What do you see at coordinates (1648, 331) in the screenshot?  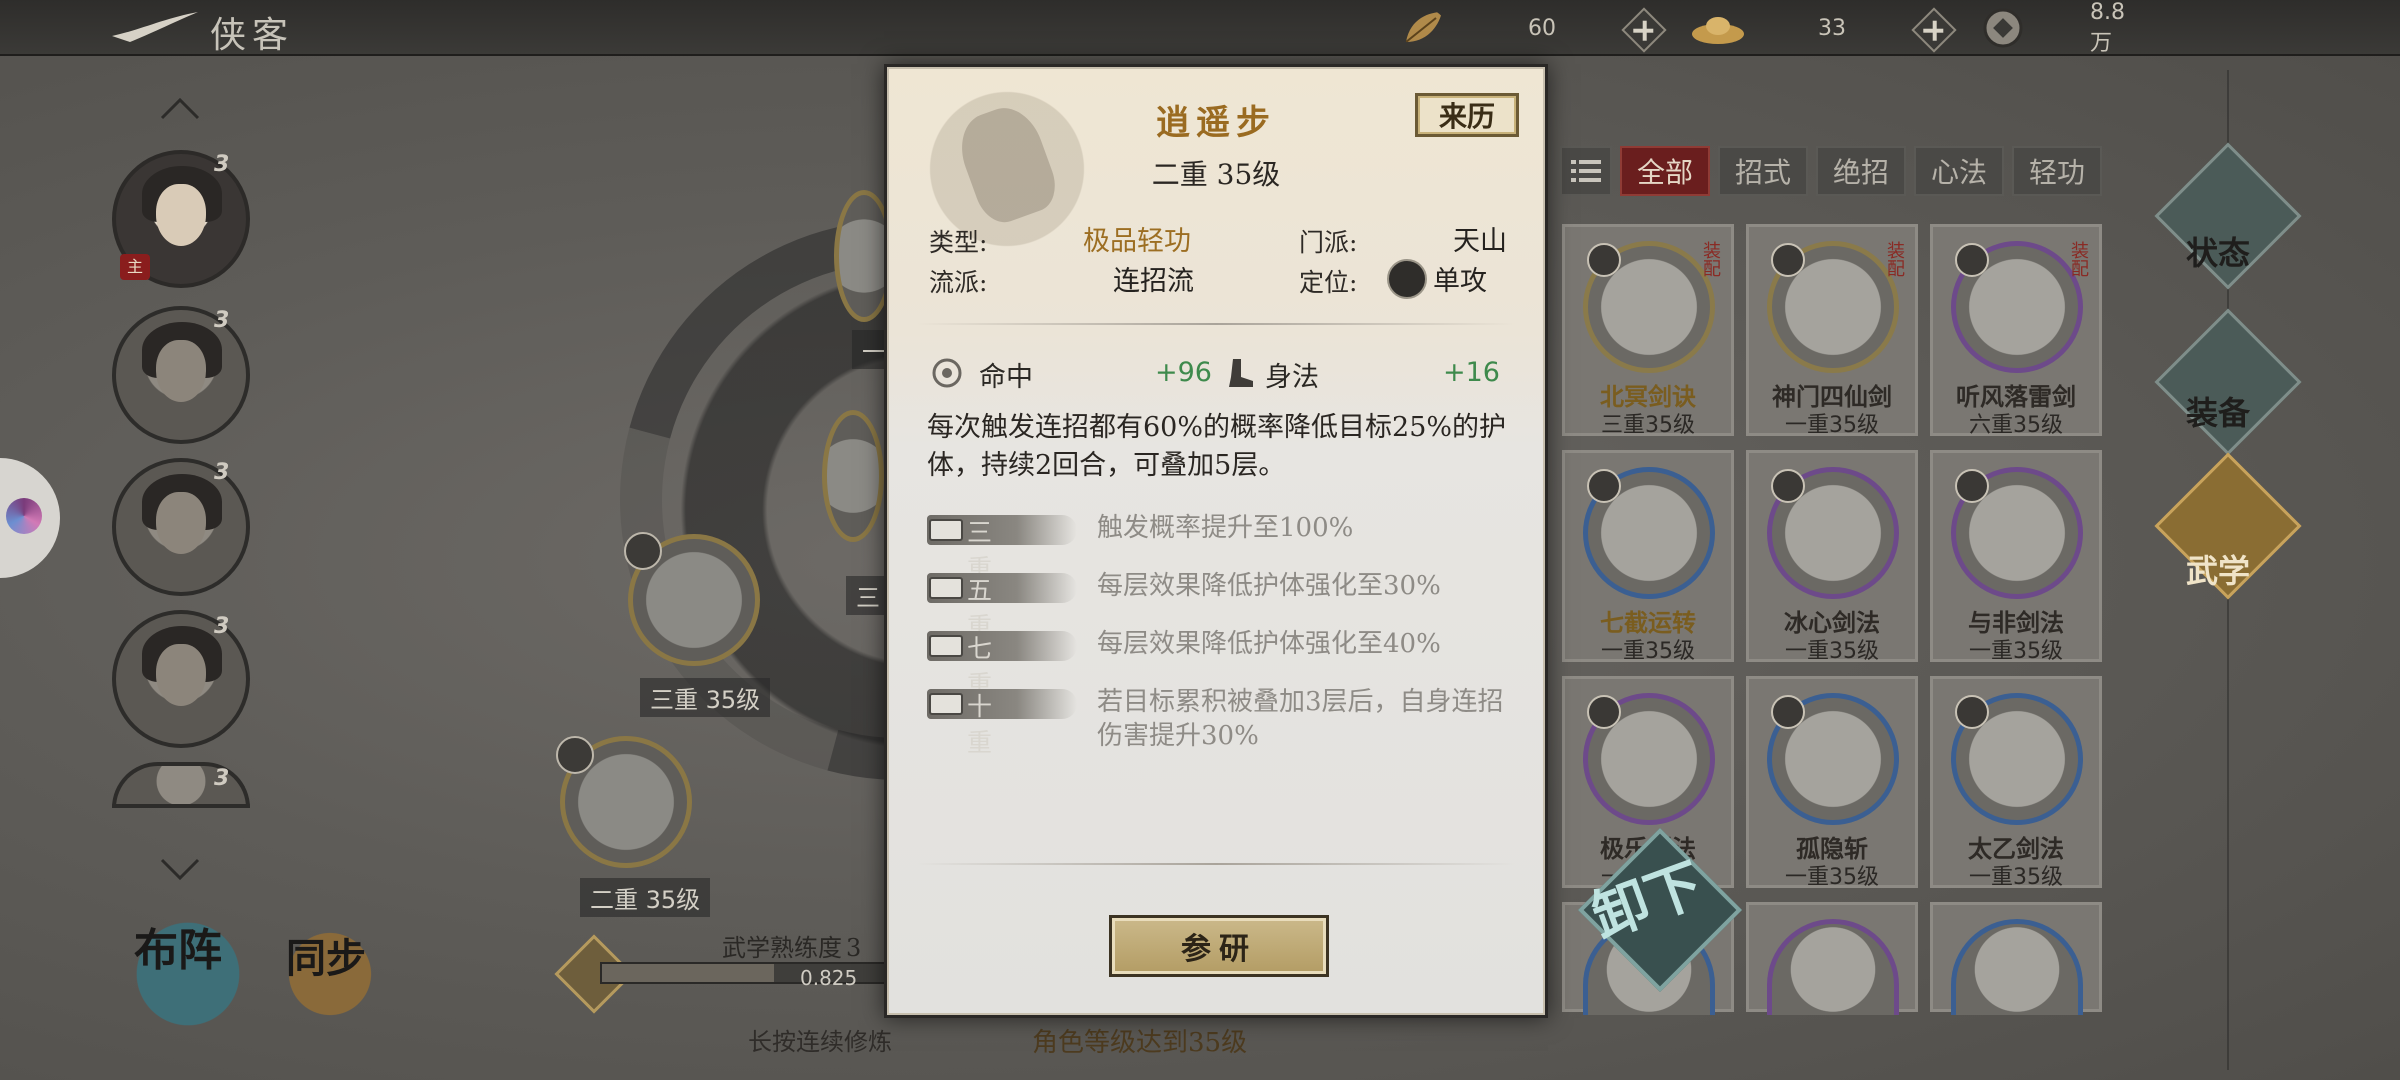 I see `skill-card: 装配 北冥剑诀 三重35级` at bounding box center [1648, 331].